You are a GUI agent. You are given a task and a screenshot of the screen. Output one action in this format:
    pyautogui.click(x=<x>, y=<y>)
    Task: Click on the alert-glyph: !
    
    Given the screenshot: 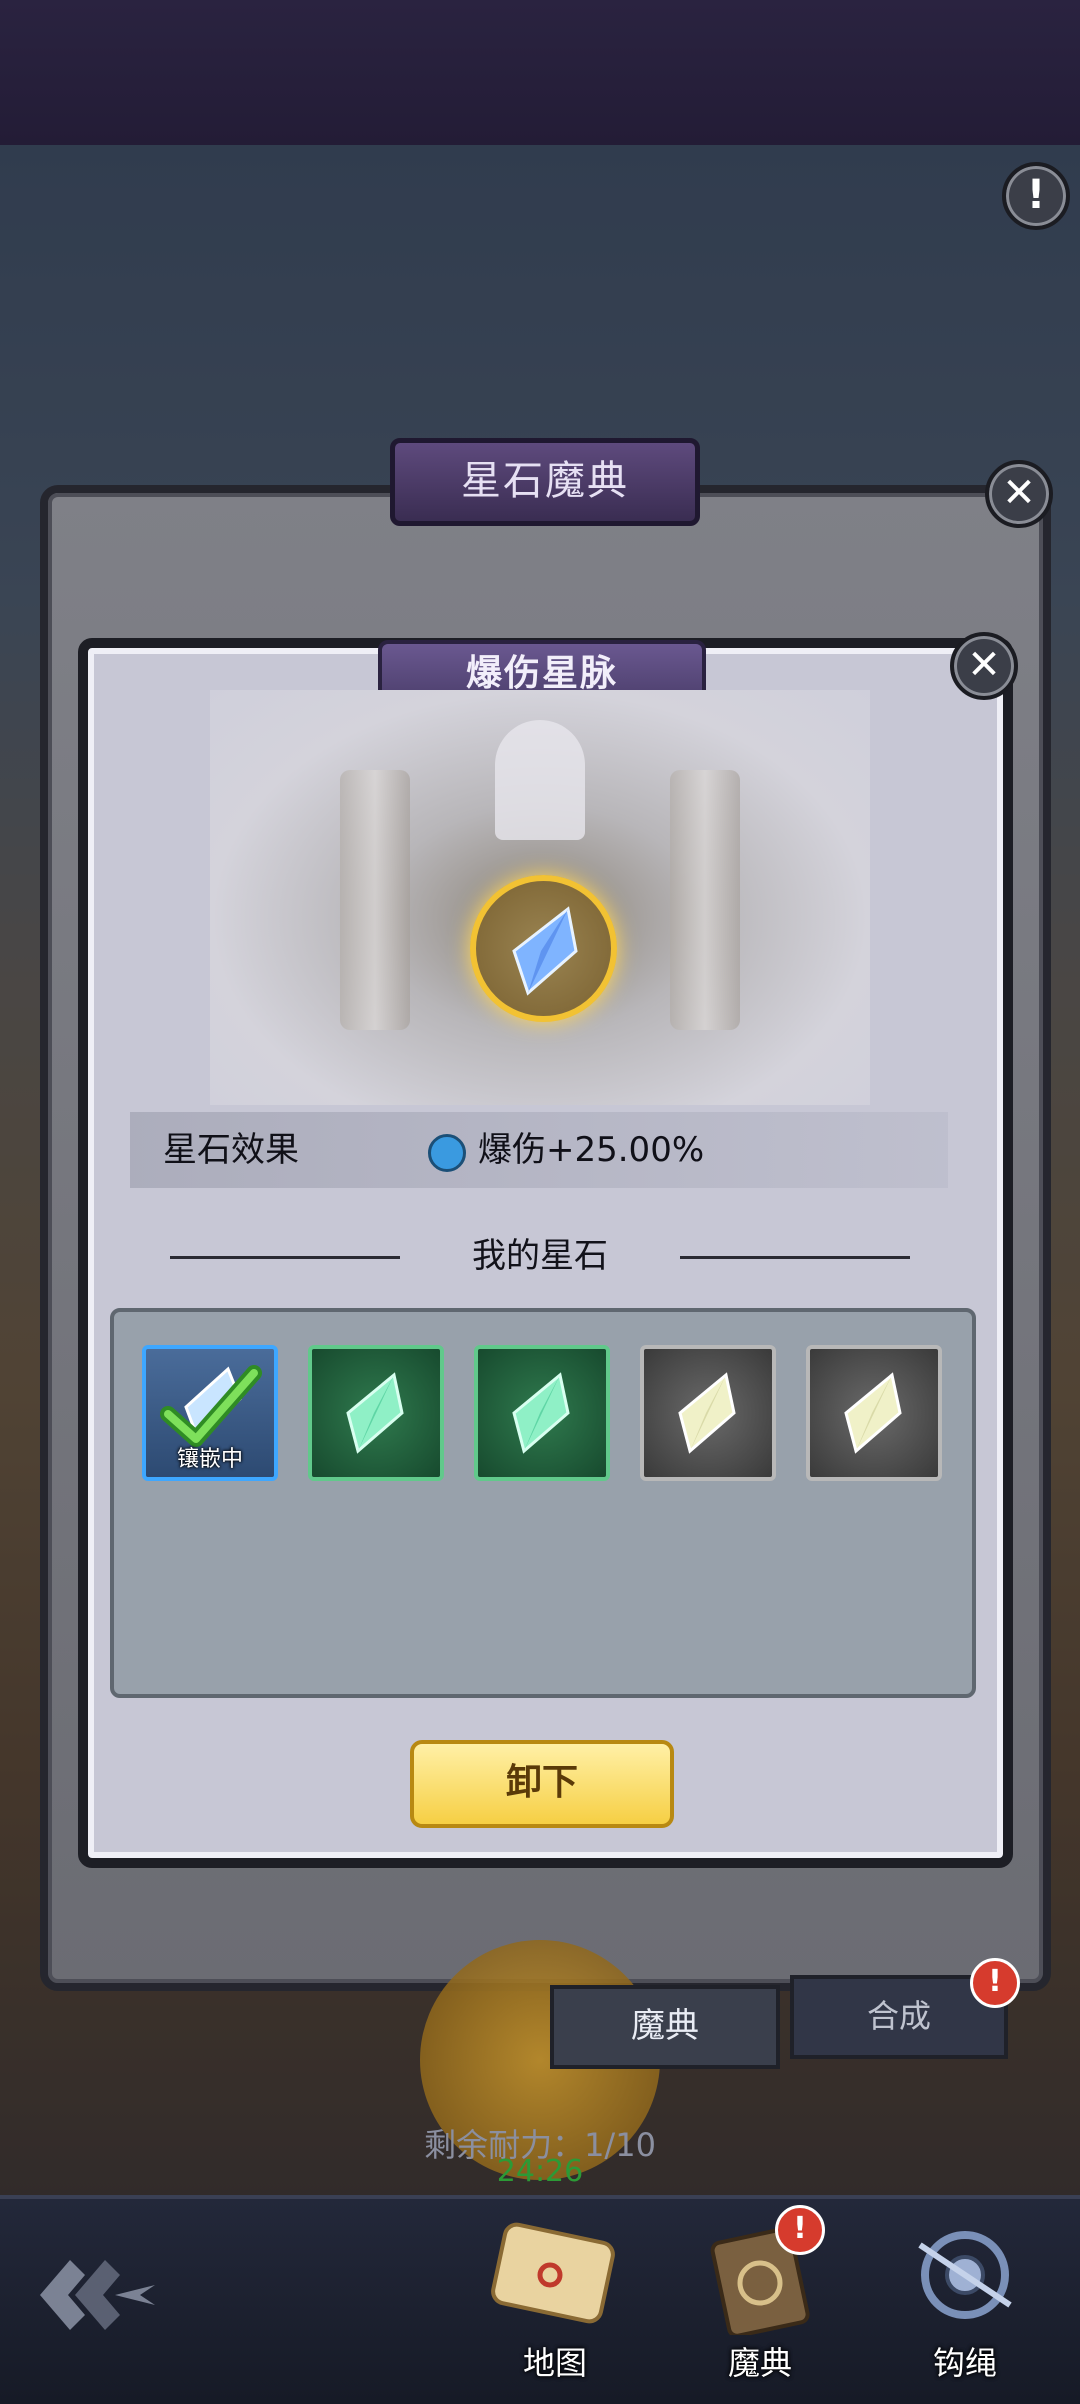 What is the action you would take?
    pyautogui.click(x=1036, y=195)
    